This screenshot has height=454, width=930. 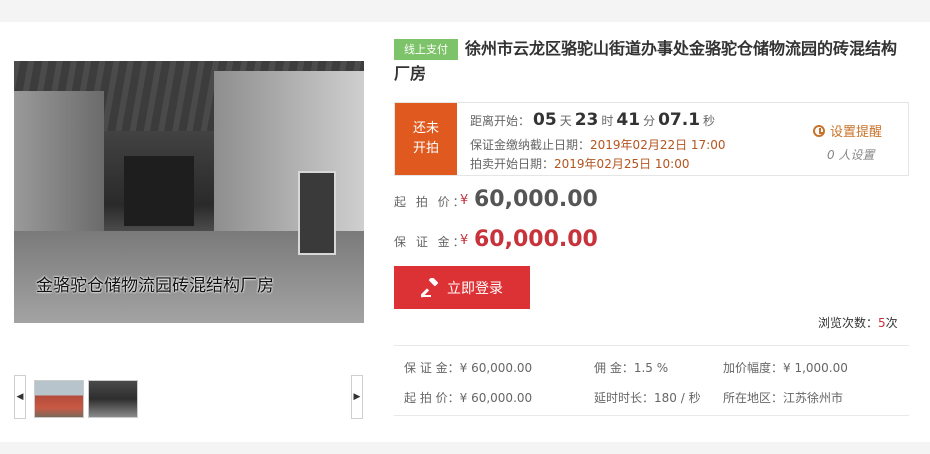 I want to click on info-deposit: 保 证 金：¥ 60,000.00, so click(x=468, y=368).